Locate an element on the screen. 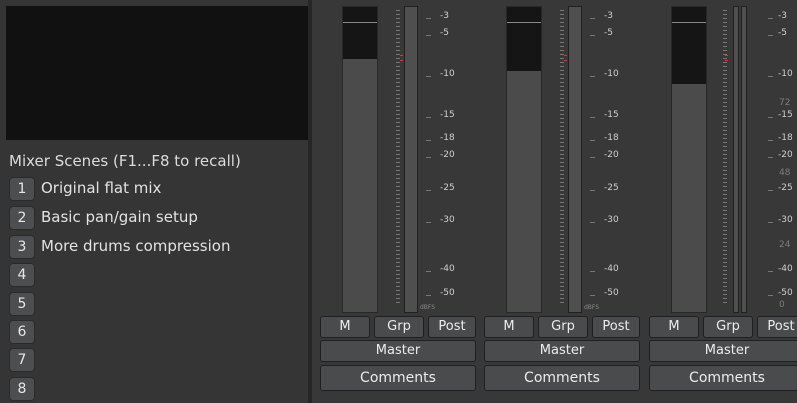 This screenshot has height=403, width=797. meter-secondary-scale-label: 72 is located at coordinates (785, 103).